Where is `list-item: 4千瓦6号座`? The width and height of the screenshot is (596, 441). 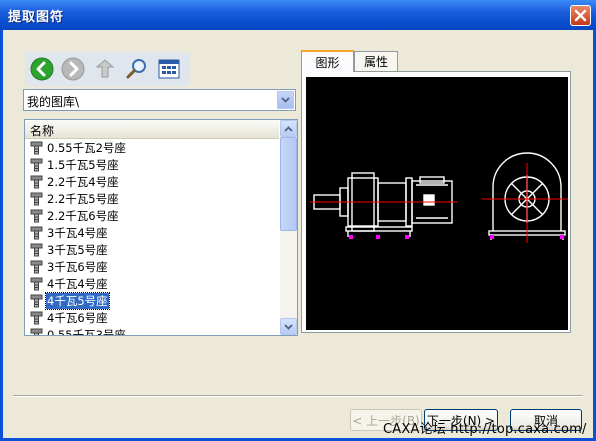 list-item: 4千瓦6号座 is located at coordinates (152, 317).